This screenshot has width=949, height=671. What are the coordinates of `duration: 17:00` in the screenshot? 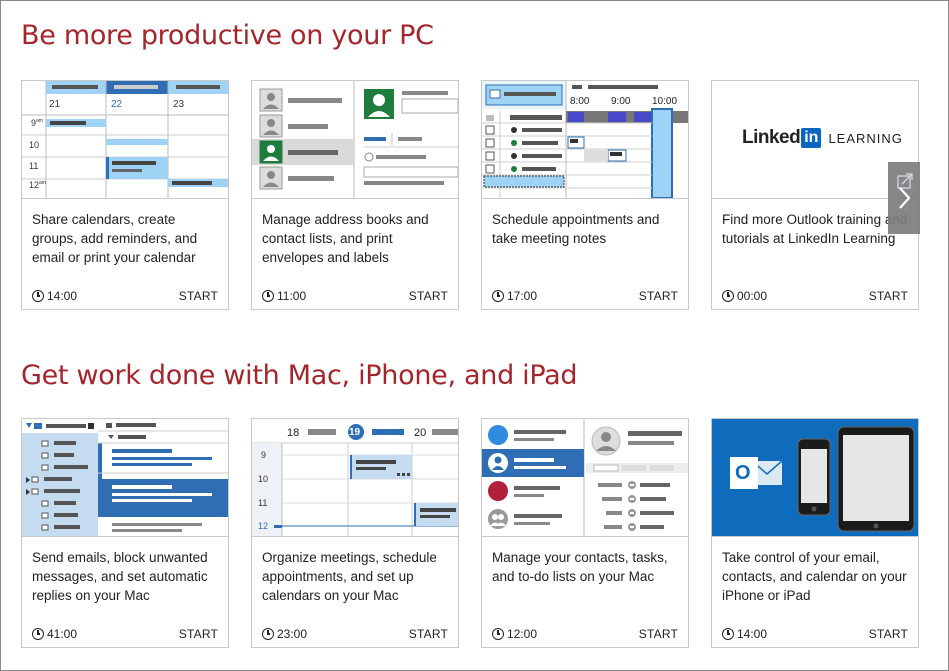 It's located at (514, 296).